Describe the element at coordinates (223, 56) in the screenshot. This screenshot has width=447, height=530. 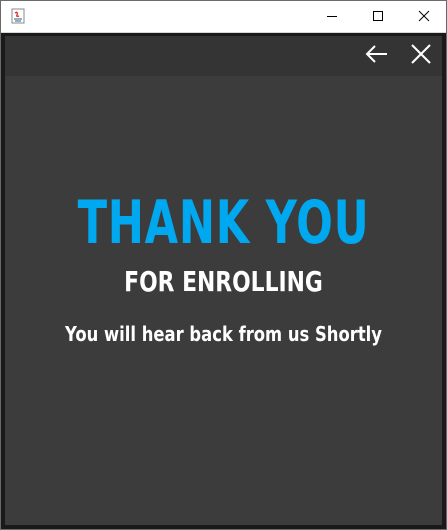
I see `panel-toolbar` at that location.